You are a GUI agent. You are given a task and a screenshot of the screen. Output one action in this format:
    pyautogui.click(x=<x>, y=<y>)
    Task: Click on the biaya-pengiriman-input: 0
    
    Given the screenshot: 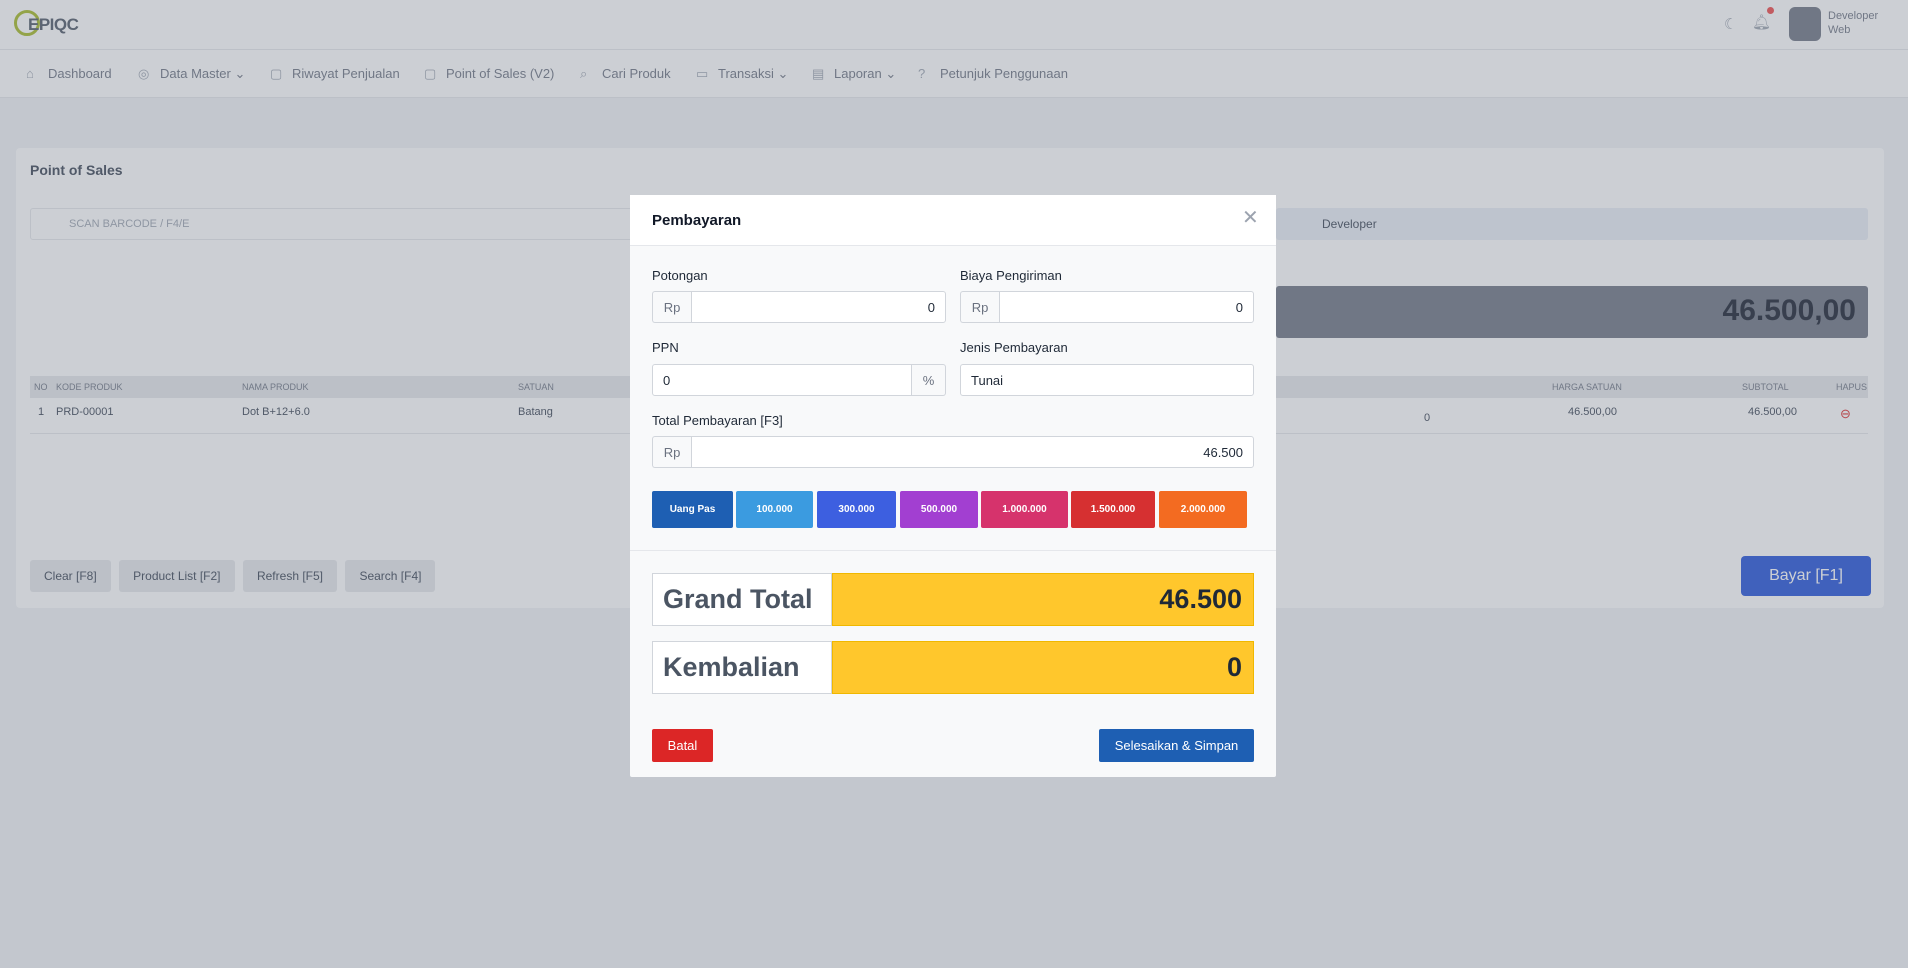 What is the action you would take?
    pyautogui.click(x=1126, y=307)
    